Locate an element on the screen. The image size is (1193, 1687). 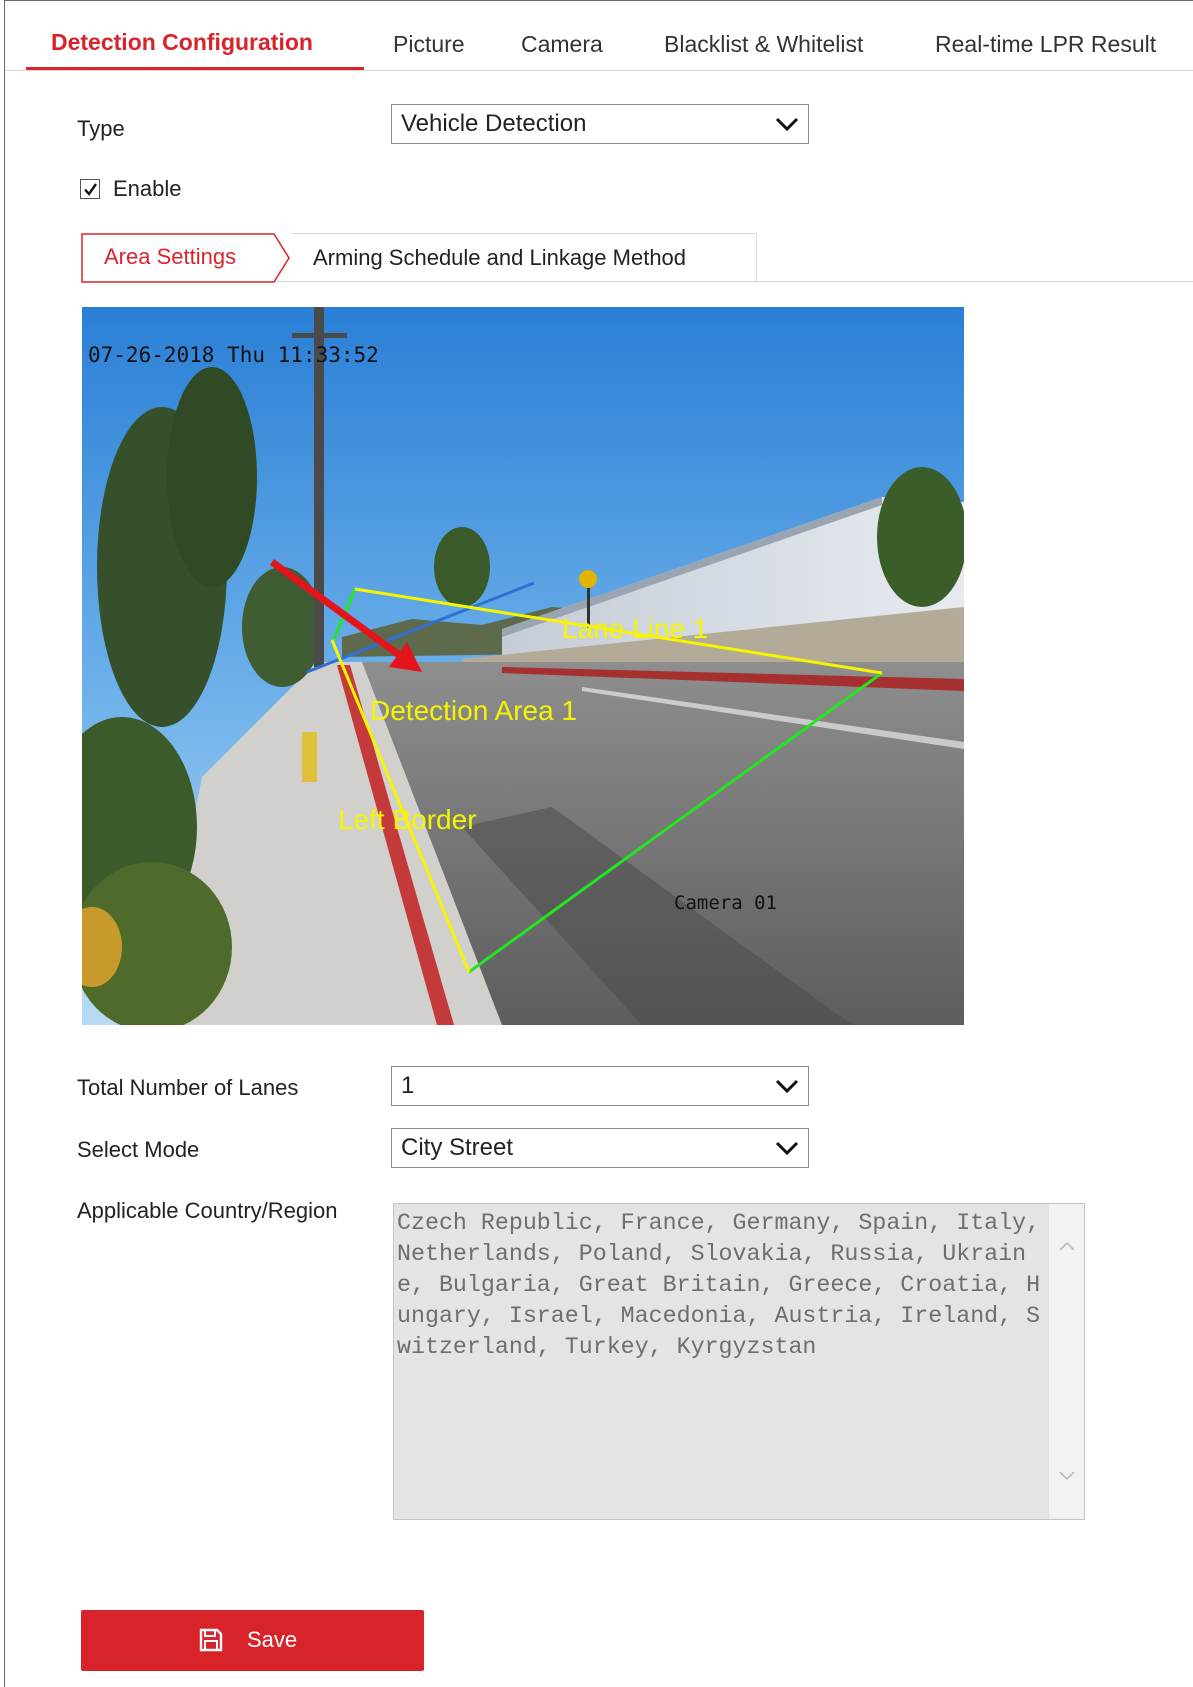
subtab-area-settings: Area Settings is located at coordinates (186, 258).